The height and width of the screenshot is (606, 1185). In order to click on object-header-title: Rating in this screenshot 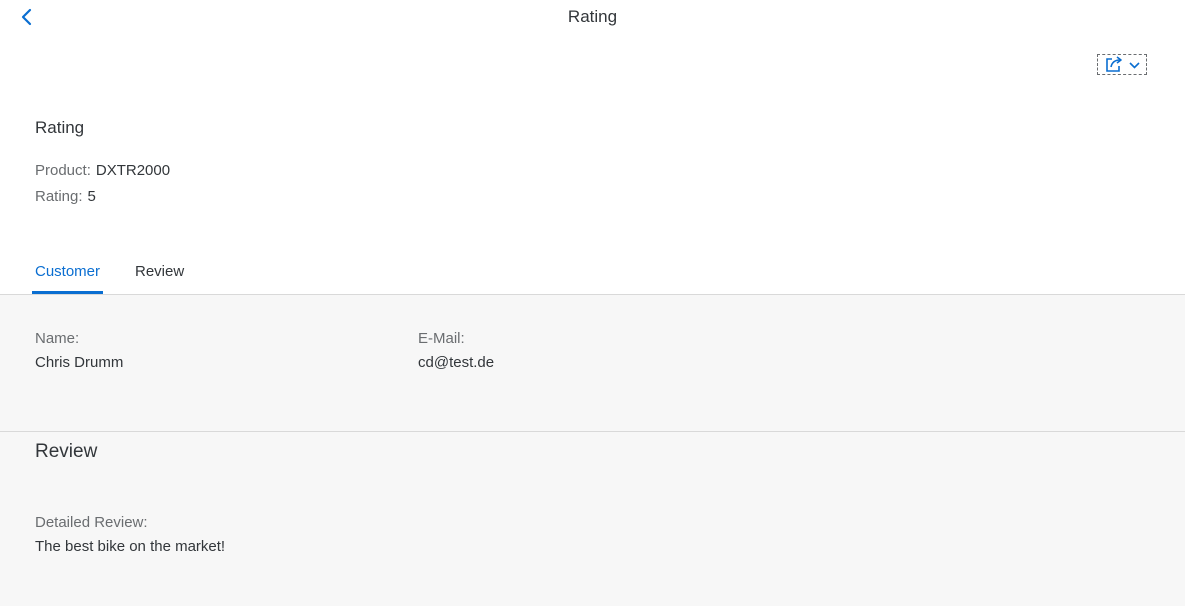, I will do `click(60, 127)`.